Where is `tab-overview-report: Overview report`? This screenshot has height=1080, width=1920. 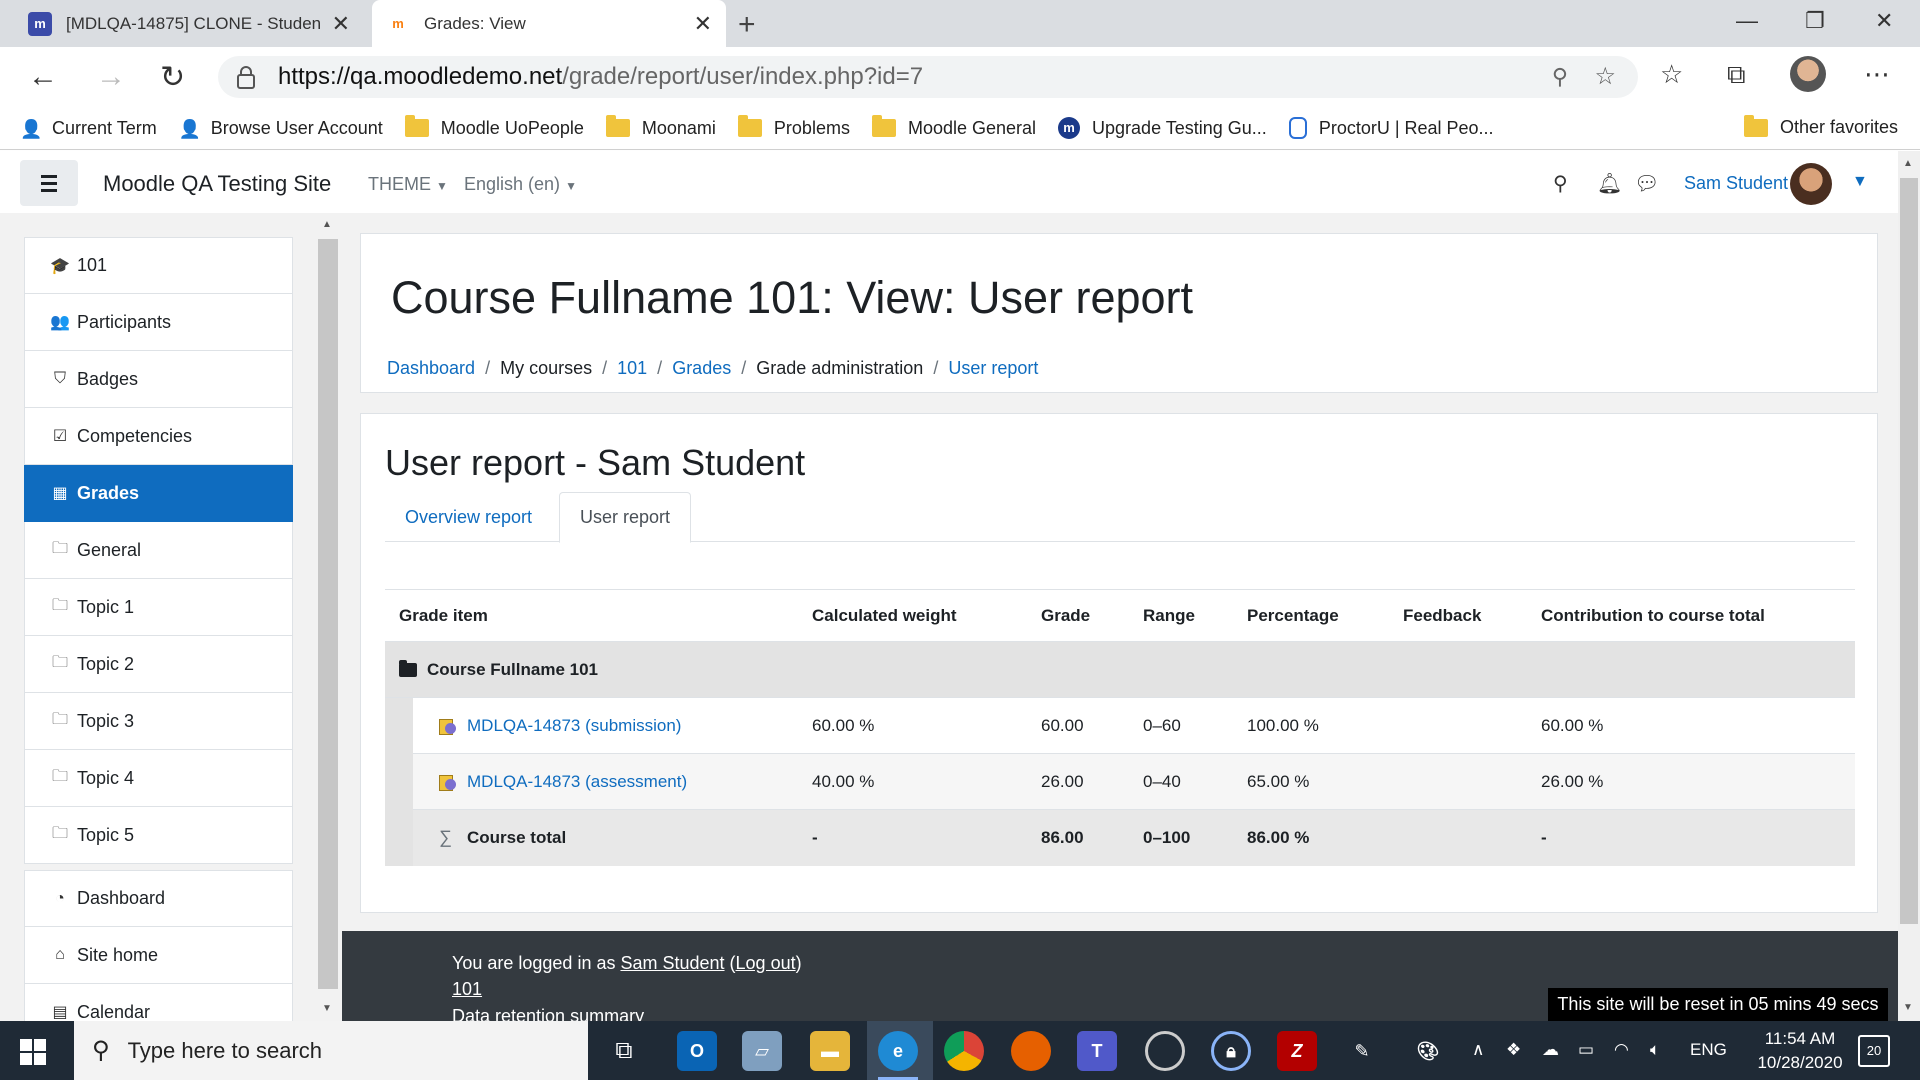
tab-overview-report: Overview report is located at coordinates (468, 517).